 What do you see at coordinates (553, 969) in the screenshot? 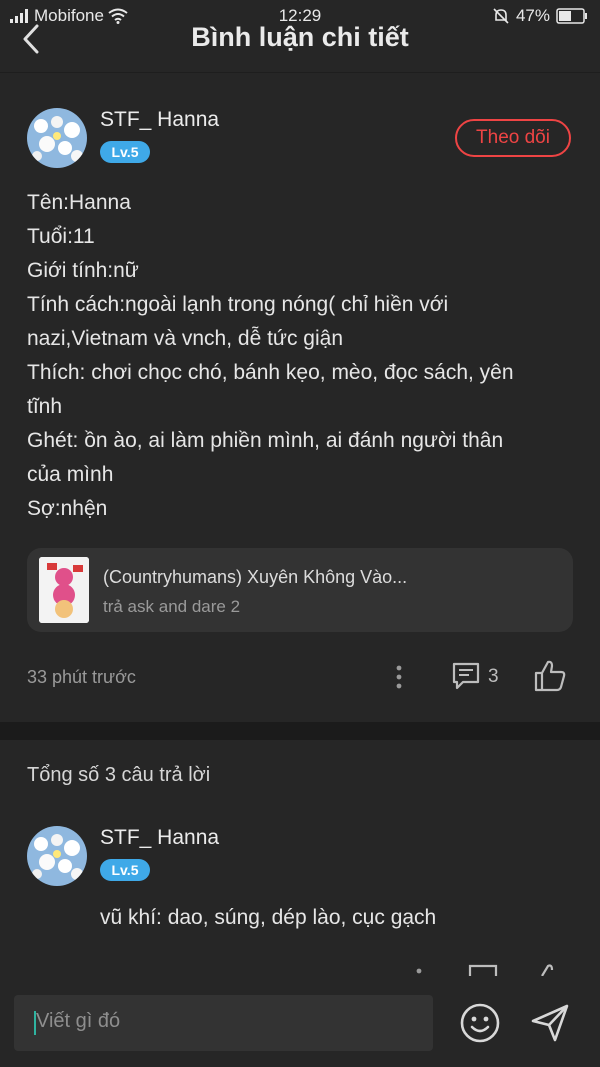
I see `reply-like-icon` at bounding box center [553, 969].